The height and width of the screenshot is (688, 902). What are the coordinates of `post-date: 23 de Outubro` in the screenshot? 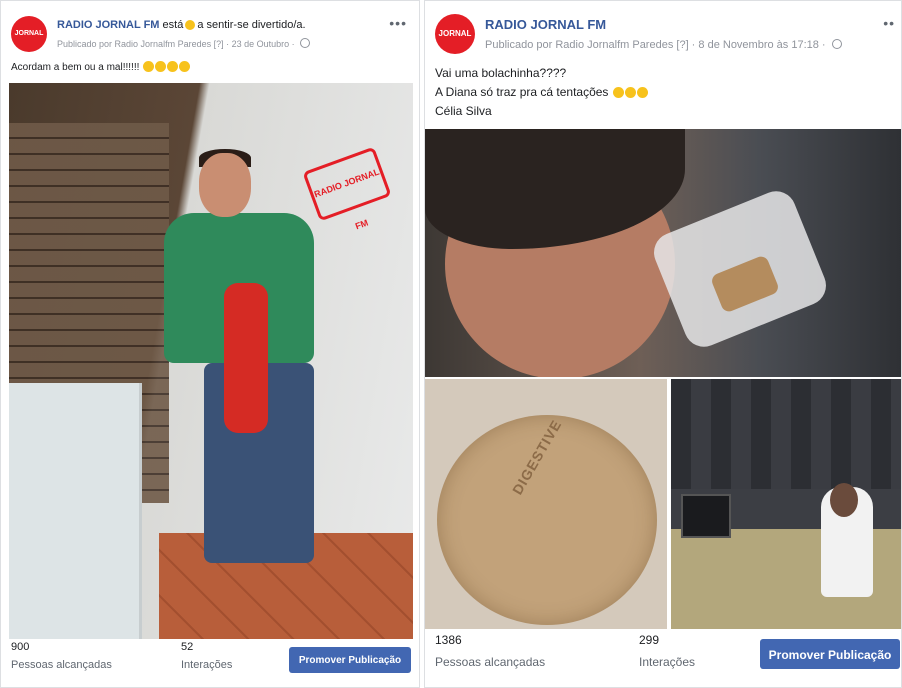 It's located at (261, 44).